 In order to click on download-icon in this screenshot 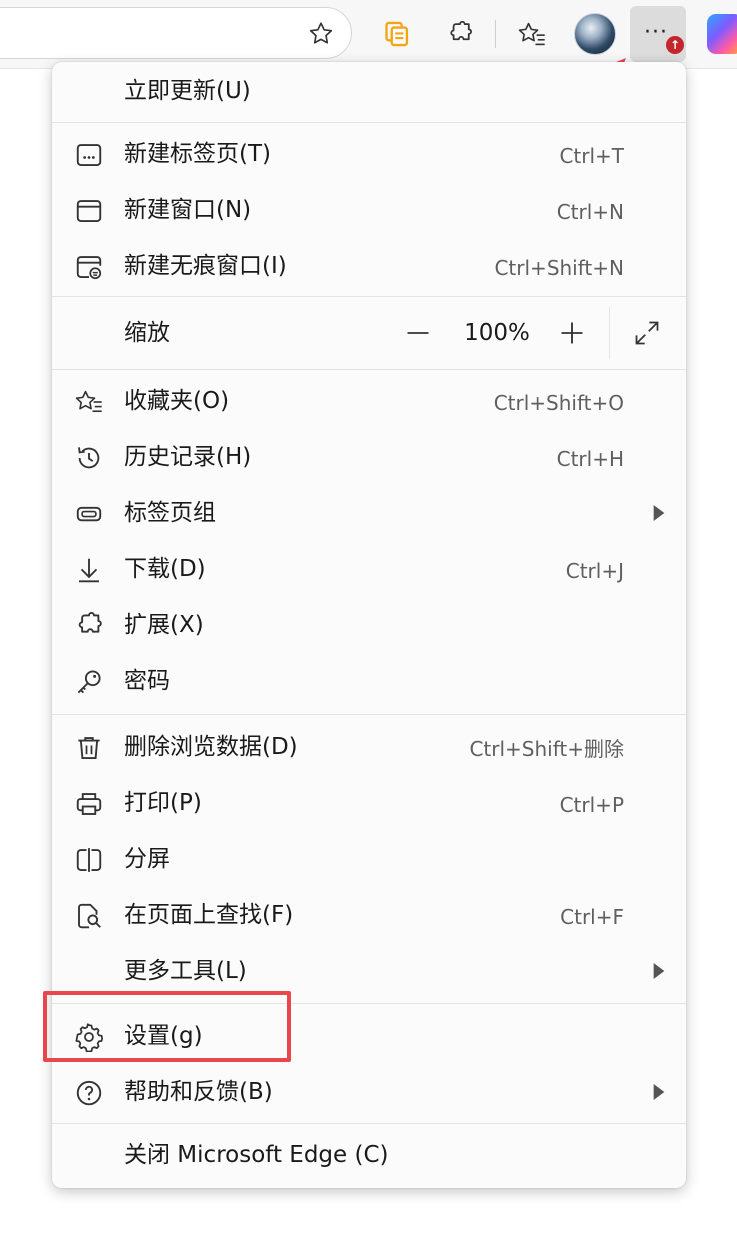, I will do `click(89, 570)`.